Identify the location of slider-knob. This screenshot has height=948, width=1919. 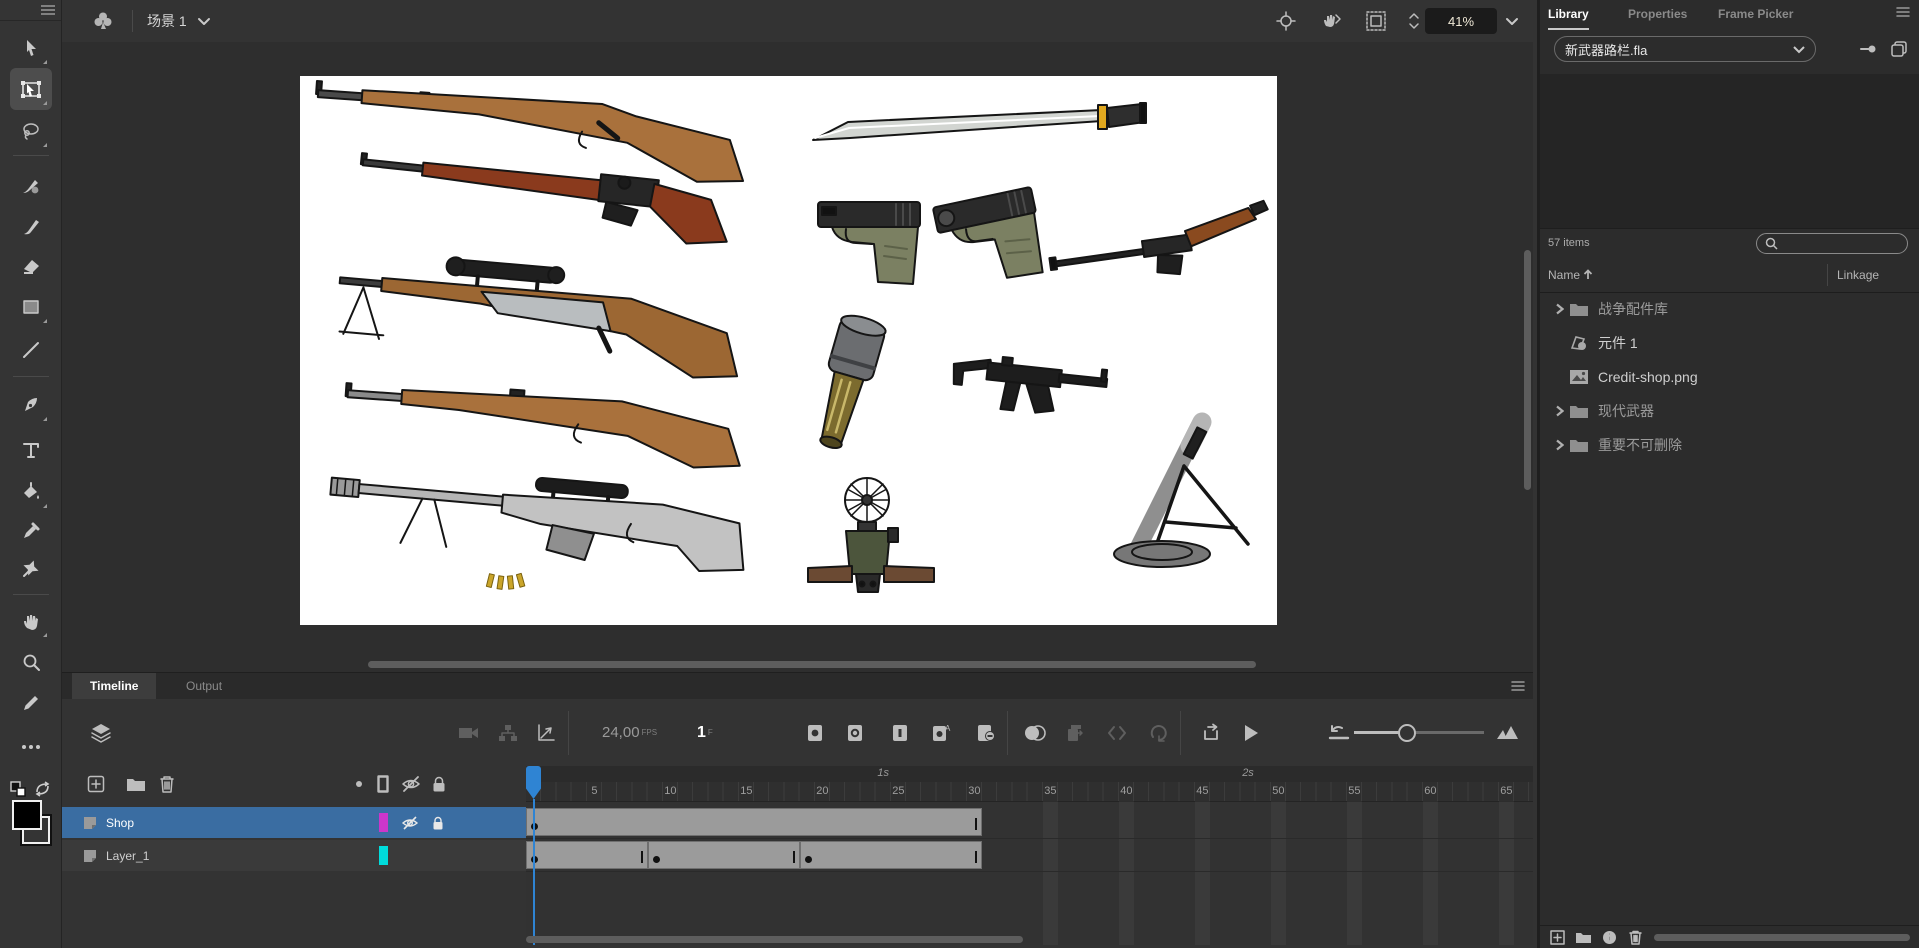
(1407, 733).